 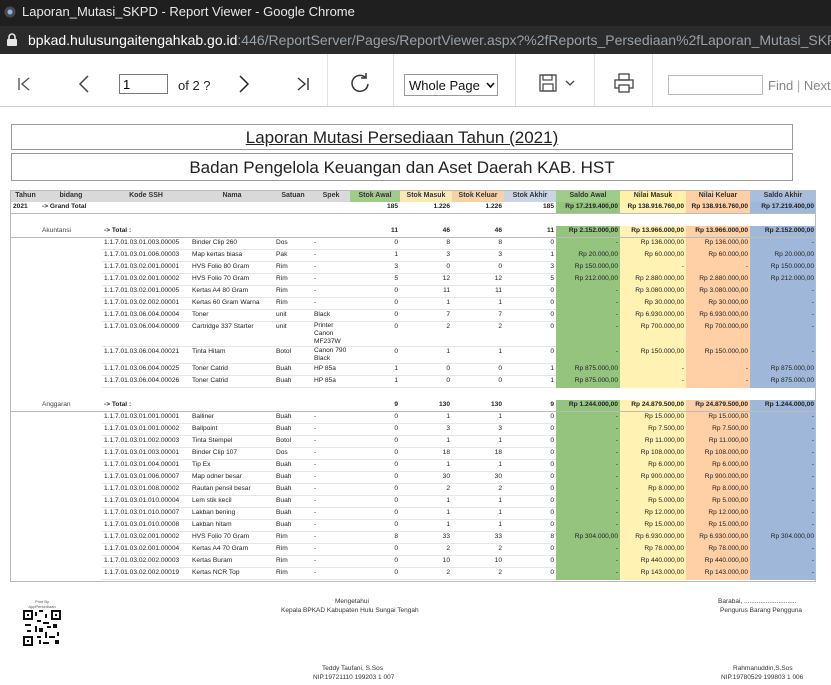 I want to click on nilai-keluar-cell: Rp 150.000,00, so click(x=718, y=355).